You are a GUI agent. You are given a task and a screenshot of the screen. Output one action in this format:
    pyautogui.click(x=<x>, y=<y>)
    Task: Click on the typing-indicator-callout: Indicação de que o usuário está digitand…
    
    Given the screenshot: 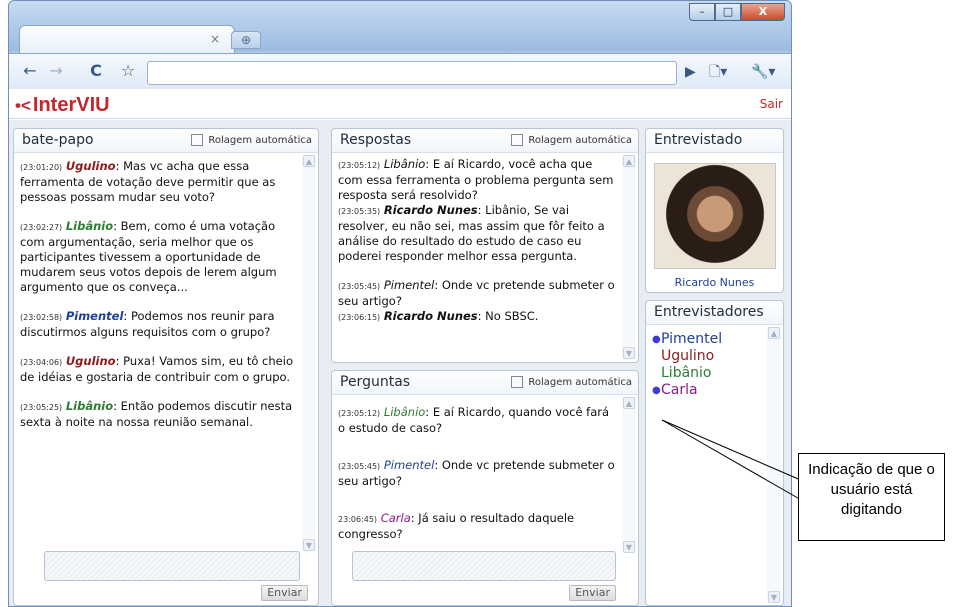 What is the action you would take?
    pyautogui.click(x=871, y=497)
    